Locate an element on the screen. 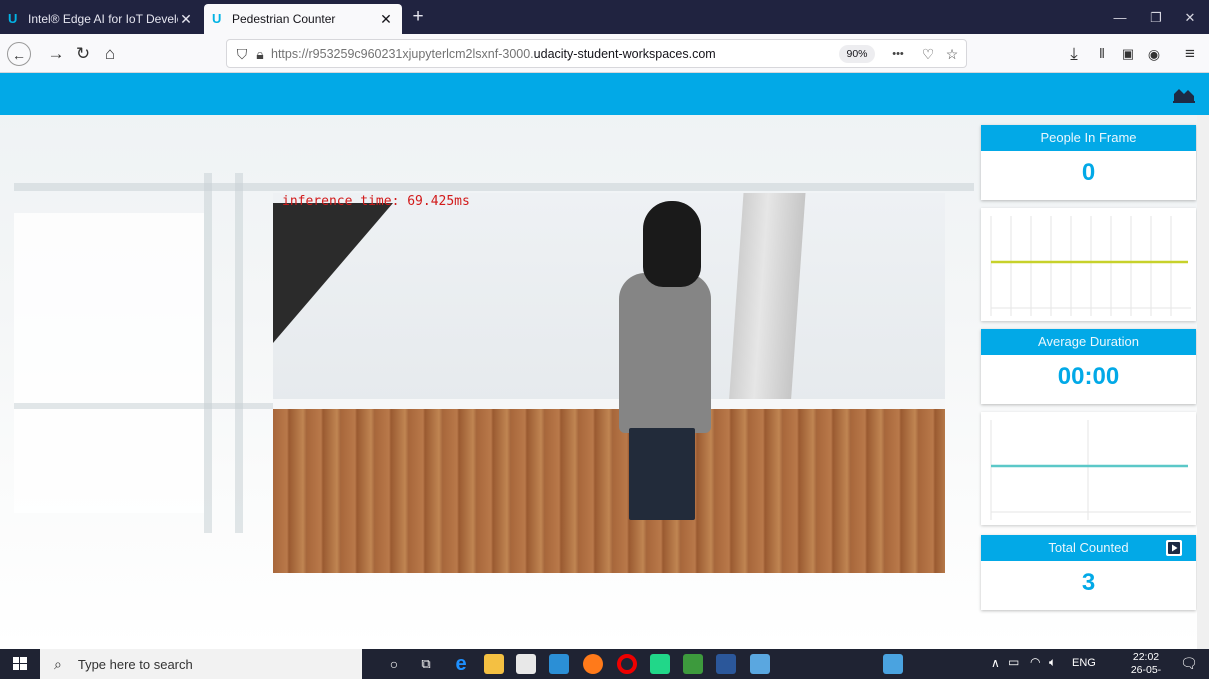 This screenshot has width=1209, height=690. zoom-indicator: 90% is located at coordinates (857, 54).